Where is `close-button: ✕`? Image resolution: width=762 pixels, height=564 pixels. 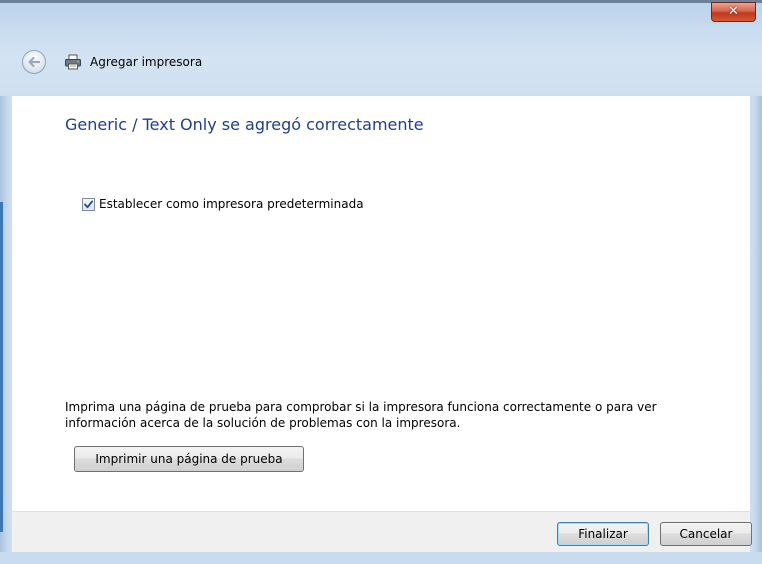 close-button: ✕ is located at coordinates (733, 12).